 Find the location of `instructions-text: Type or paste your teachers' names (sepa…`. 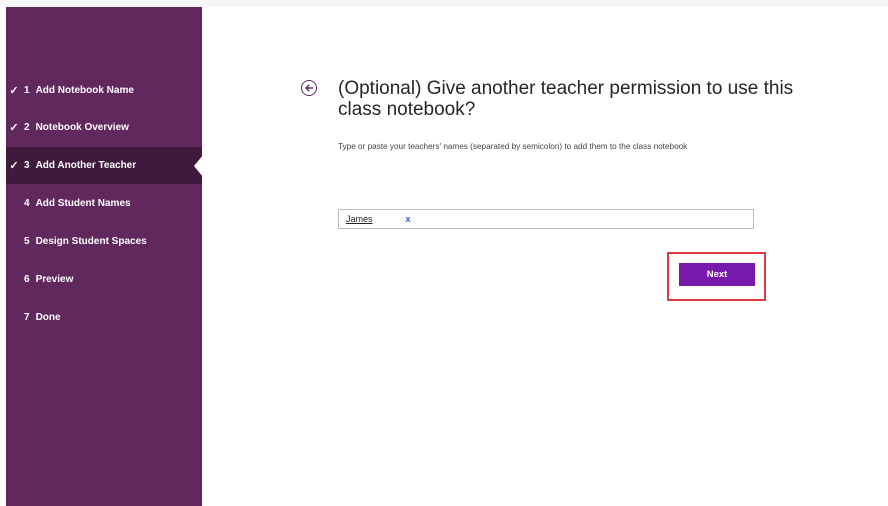

instructions-text: Type or paste your teachers' names (sepa… is located at coordinates (513, 146).